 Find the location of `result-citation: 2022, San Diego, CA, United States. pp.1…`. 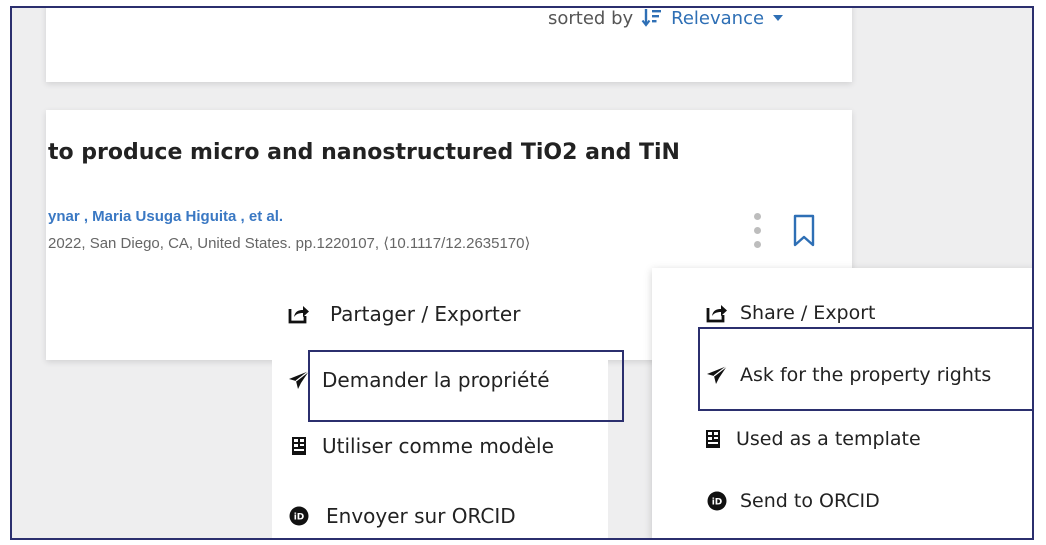

result-citation: 2022, San Diego, CA, United States. pp.1… is located at coordinates (289, 243).